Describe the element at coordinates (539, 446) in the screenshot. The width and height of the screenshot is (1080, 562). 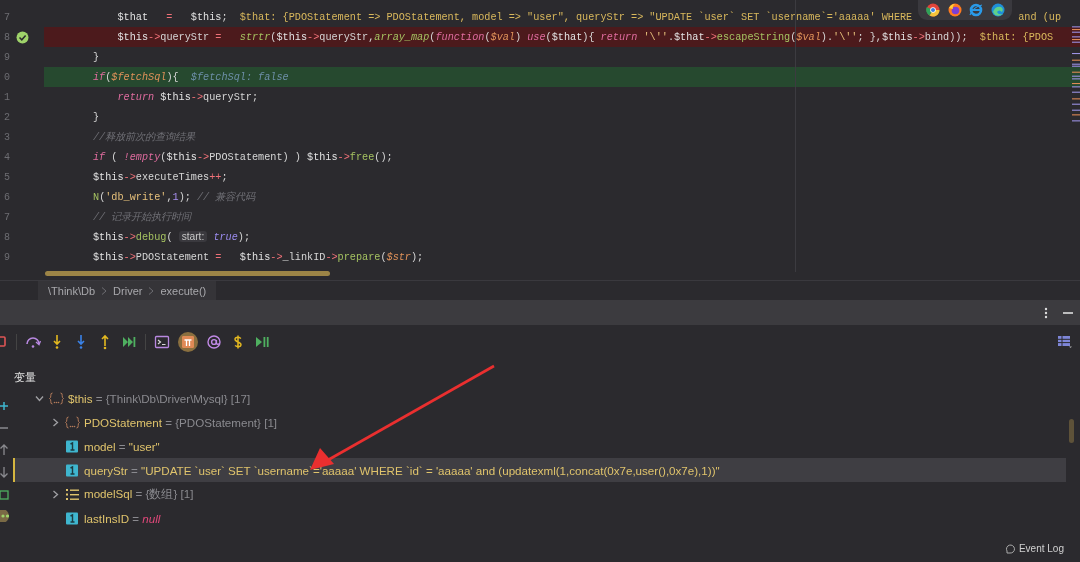
I see `variable-row: model = "user"` at that location.